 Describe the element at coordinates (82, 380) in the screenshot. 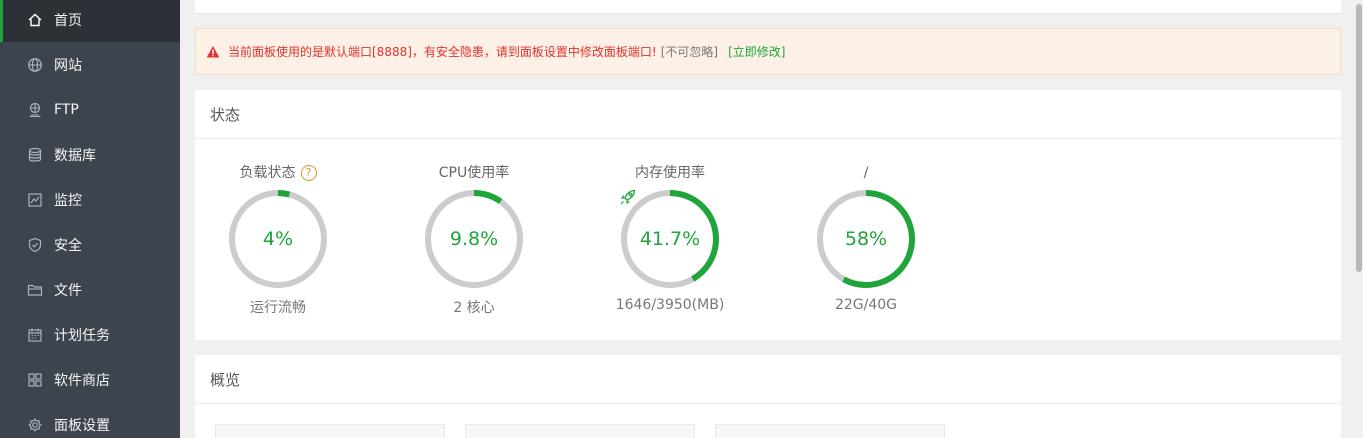

I see `sidebar-item-label: 软件商店` at that location.